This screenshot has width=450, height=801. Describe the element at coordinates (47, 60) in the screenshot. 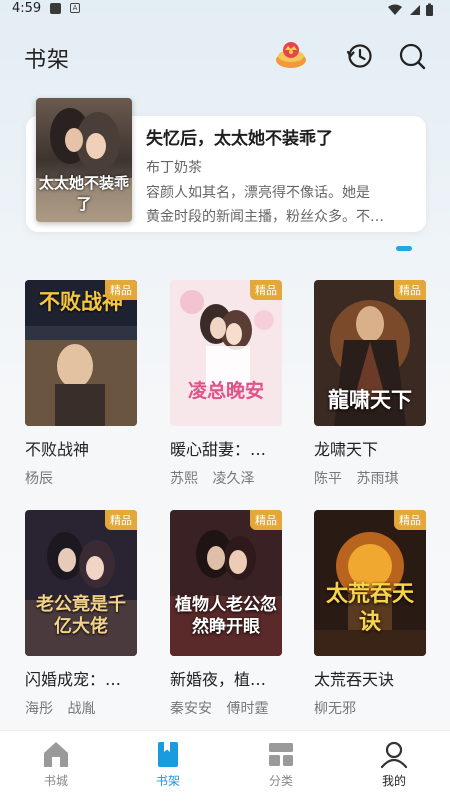

I see `page-title: 书架` at that location.